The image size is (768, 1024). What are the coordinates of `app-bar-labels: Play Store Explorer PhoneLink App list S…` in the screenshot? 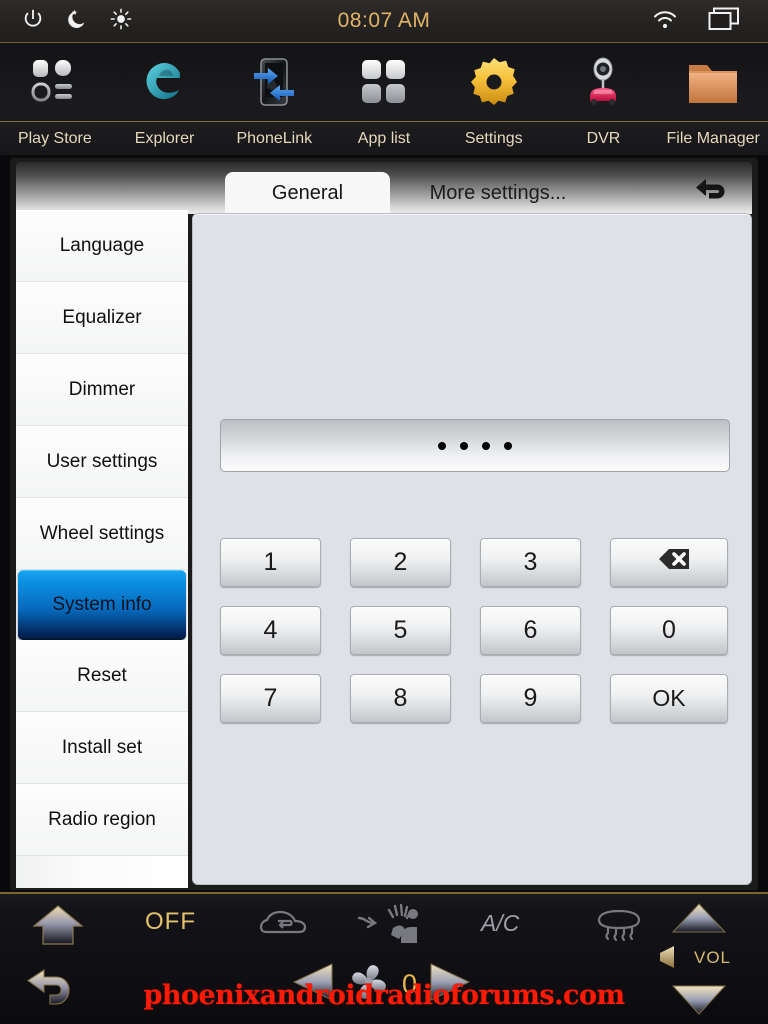 It's located at (384, 138).